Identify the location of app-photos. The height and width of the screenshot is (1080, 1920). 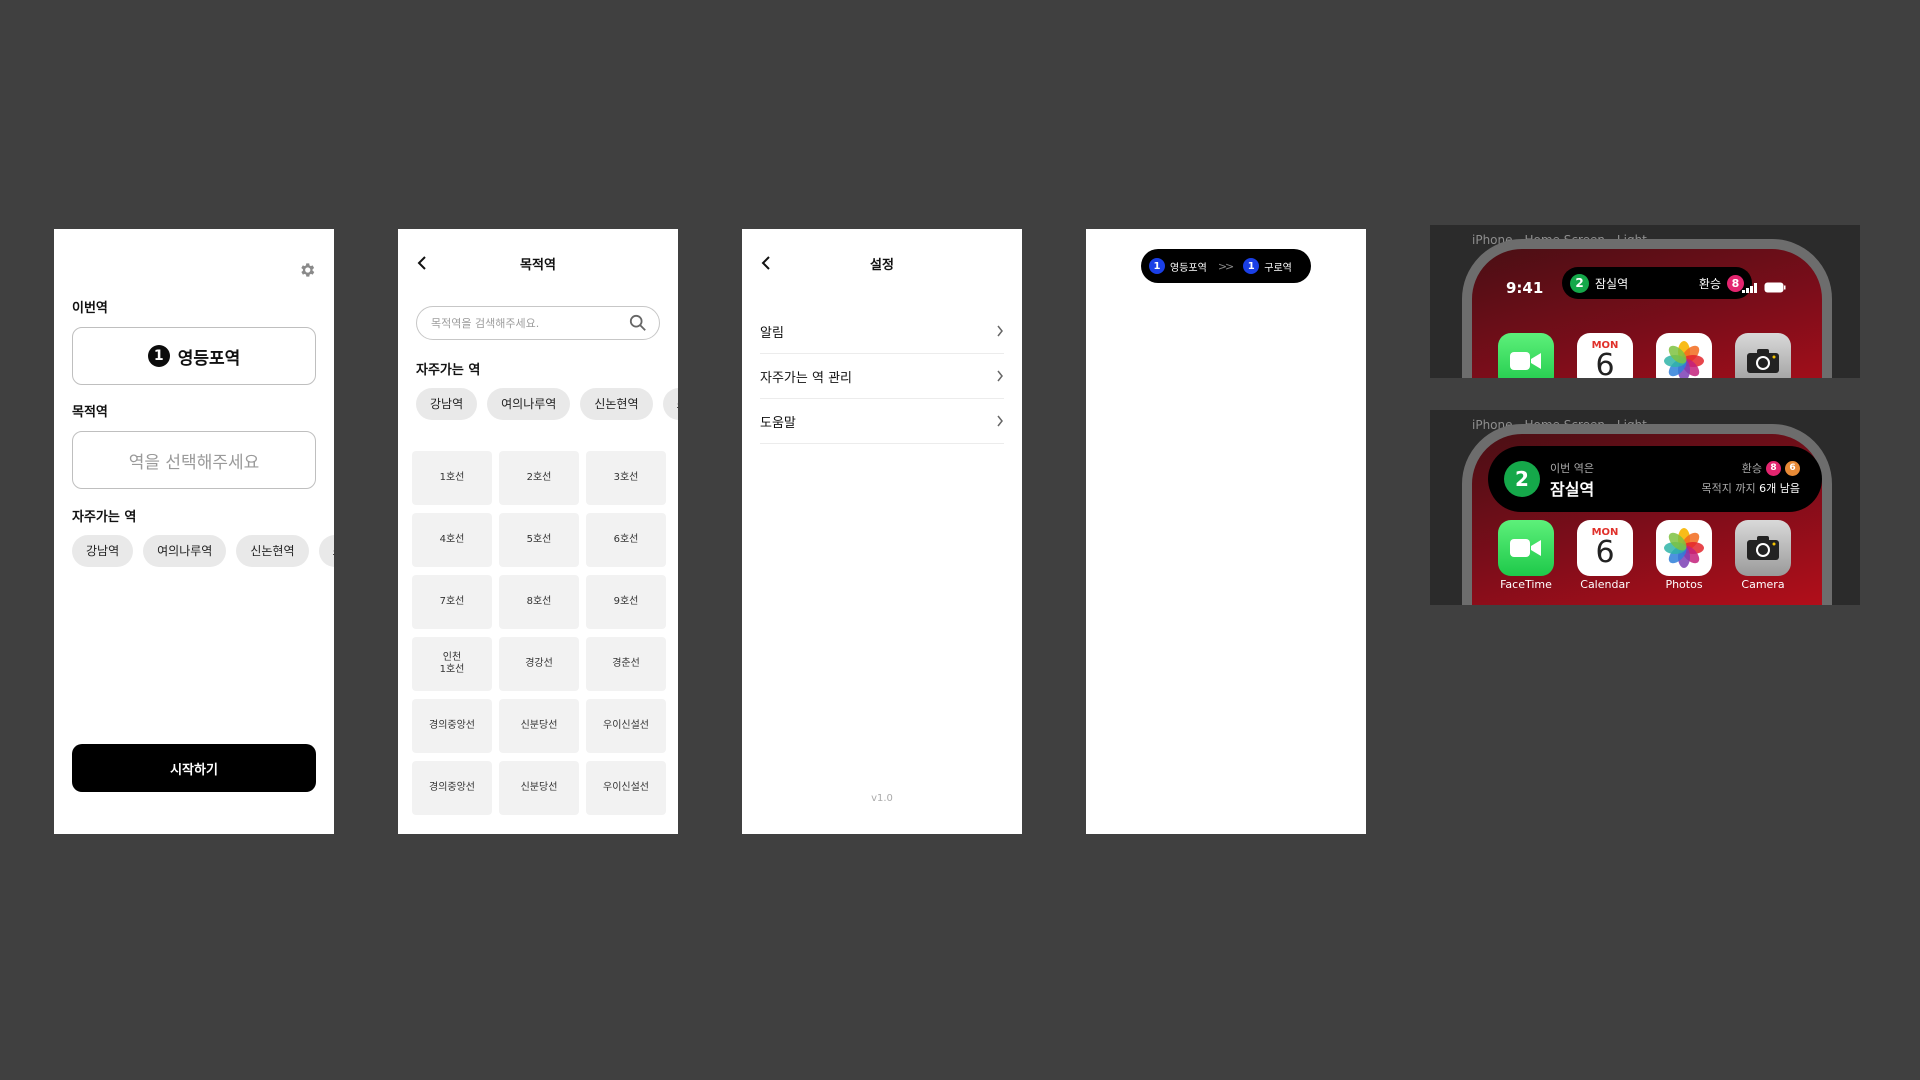
(1684, 355).